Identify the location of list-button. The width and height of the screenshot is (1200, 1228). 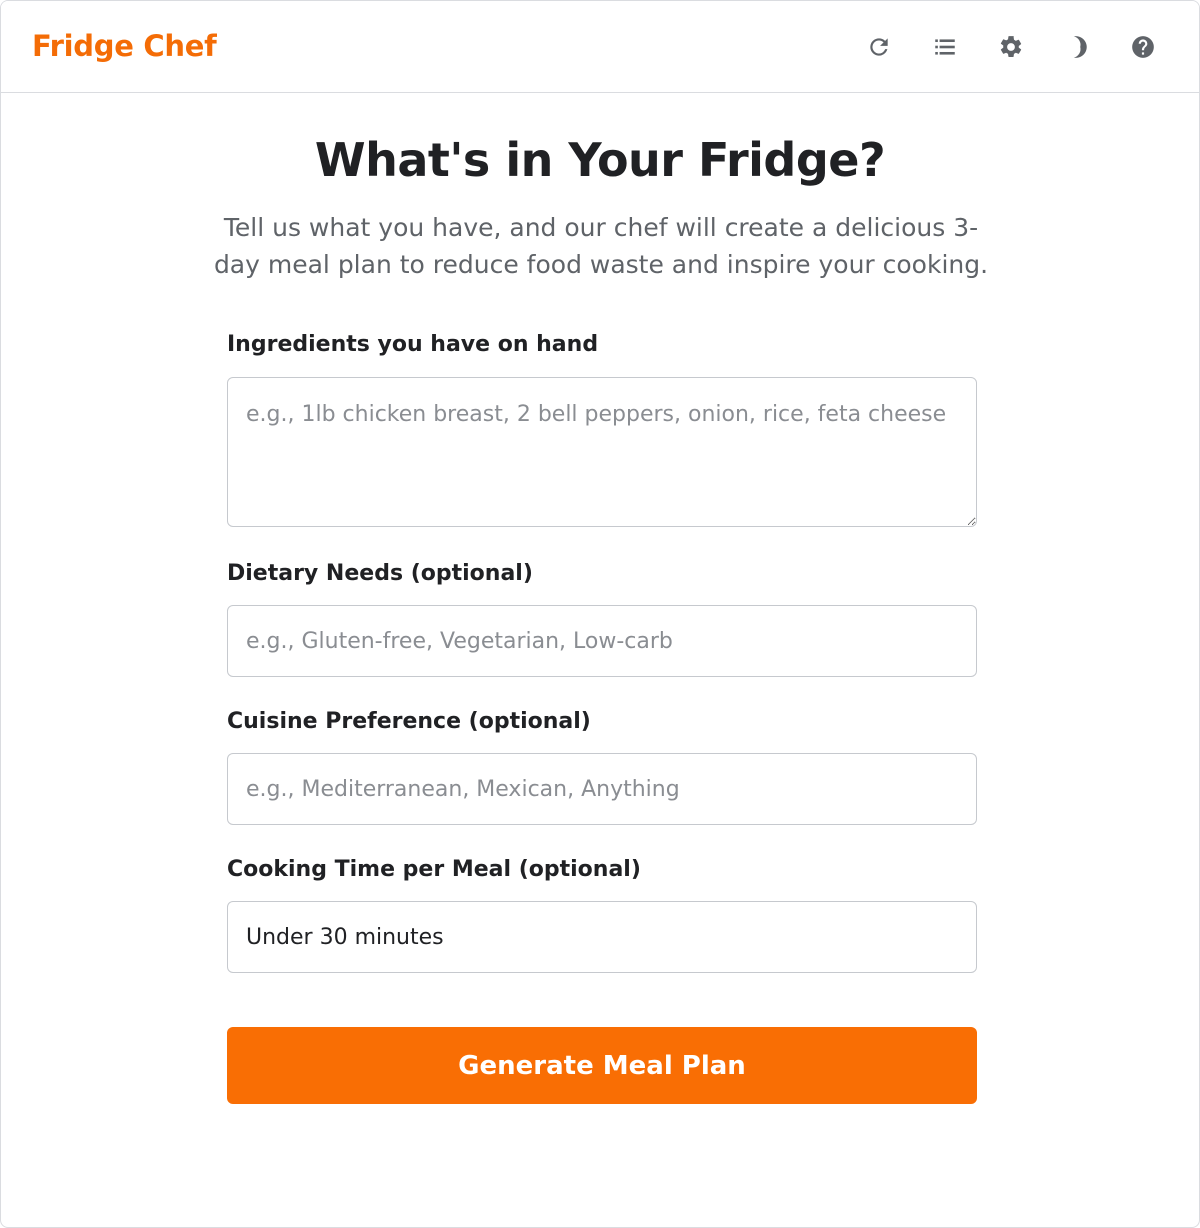
(945, 47).